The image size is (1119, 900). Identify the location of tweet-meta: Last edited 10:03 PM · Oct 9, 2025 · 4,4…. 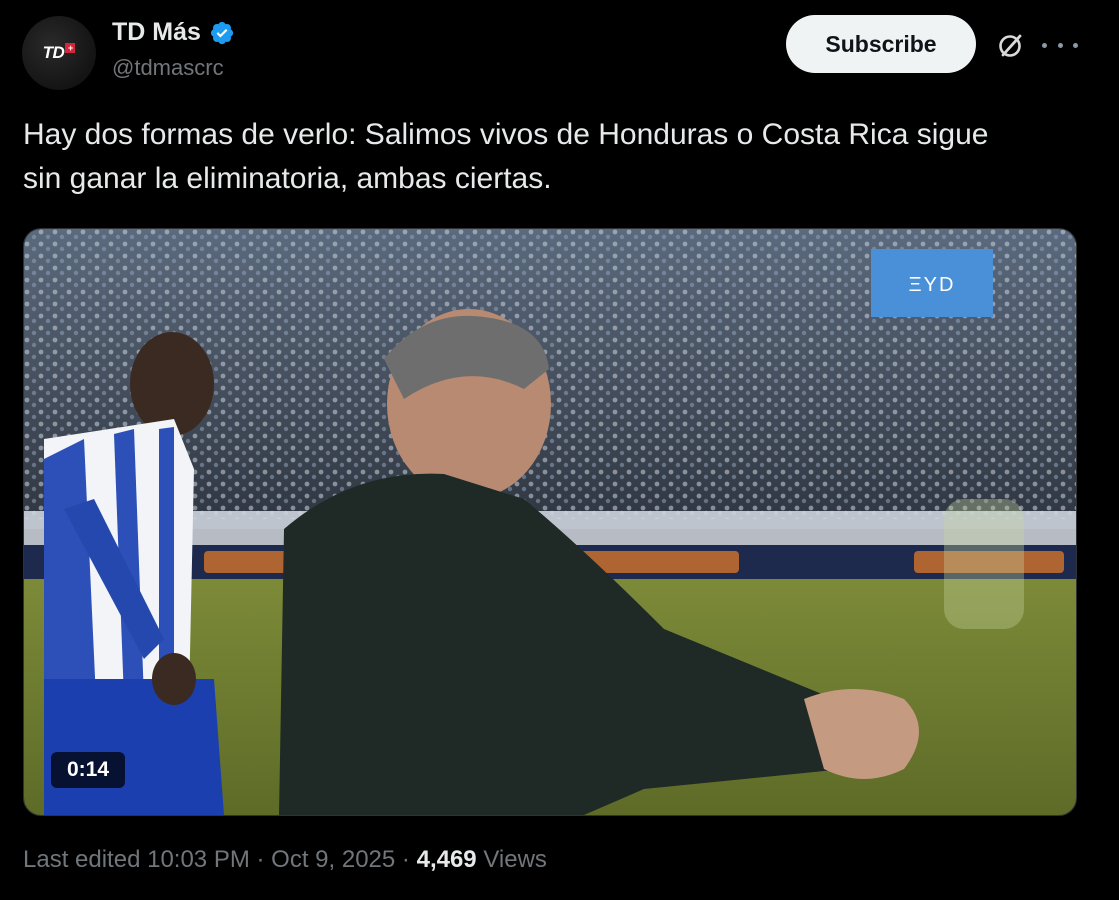
(285, 860).